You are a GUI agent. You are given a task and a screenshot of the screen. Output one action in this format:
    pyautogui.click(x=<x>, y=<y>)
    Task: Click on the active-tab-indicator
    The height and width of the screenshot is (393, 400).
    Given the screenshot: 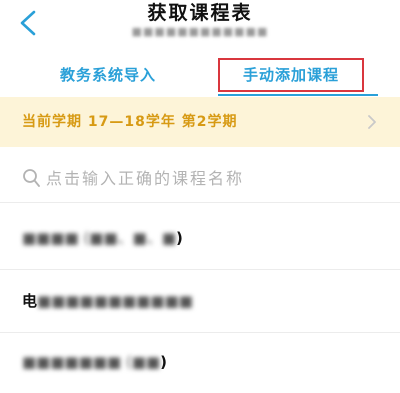 What is the action you would take?
    pyautogui.click(x=298, y=95)
    